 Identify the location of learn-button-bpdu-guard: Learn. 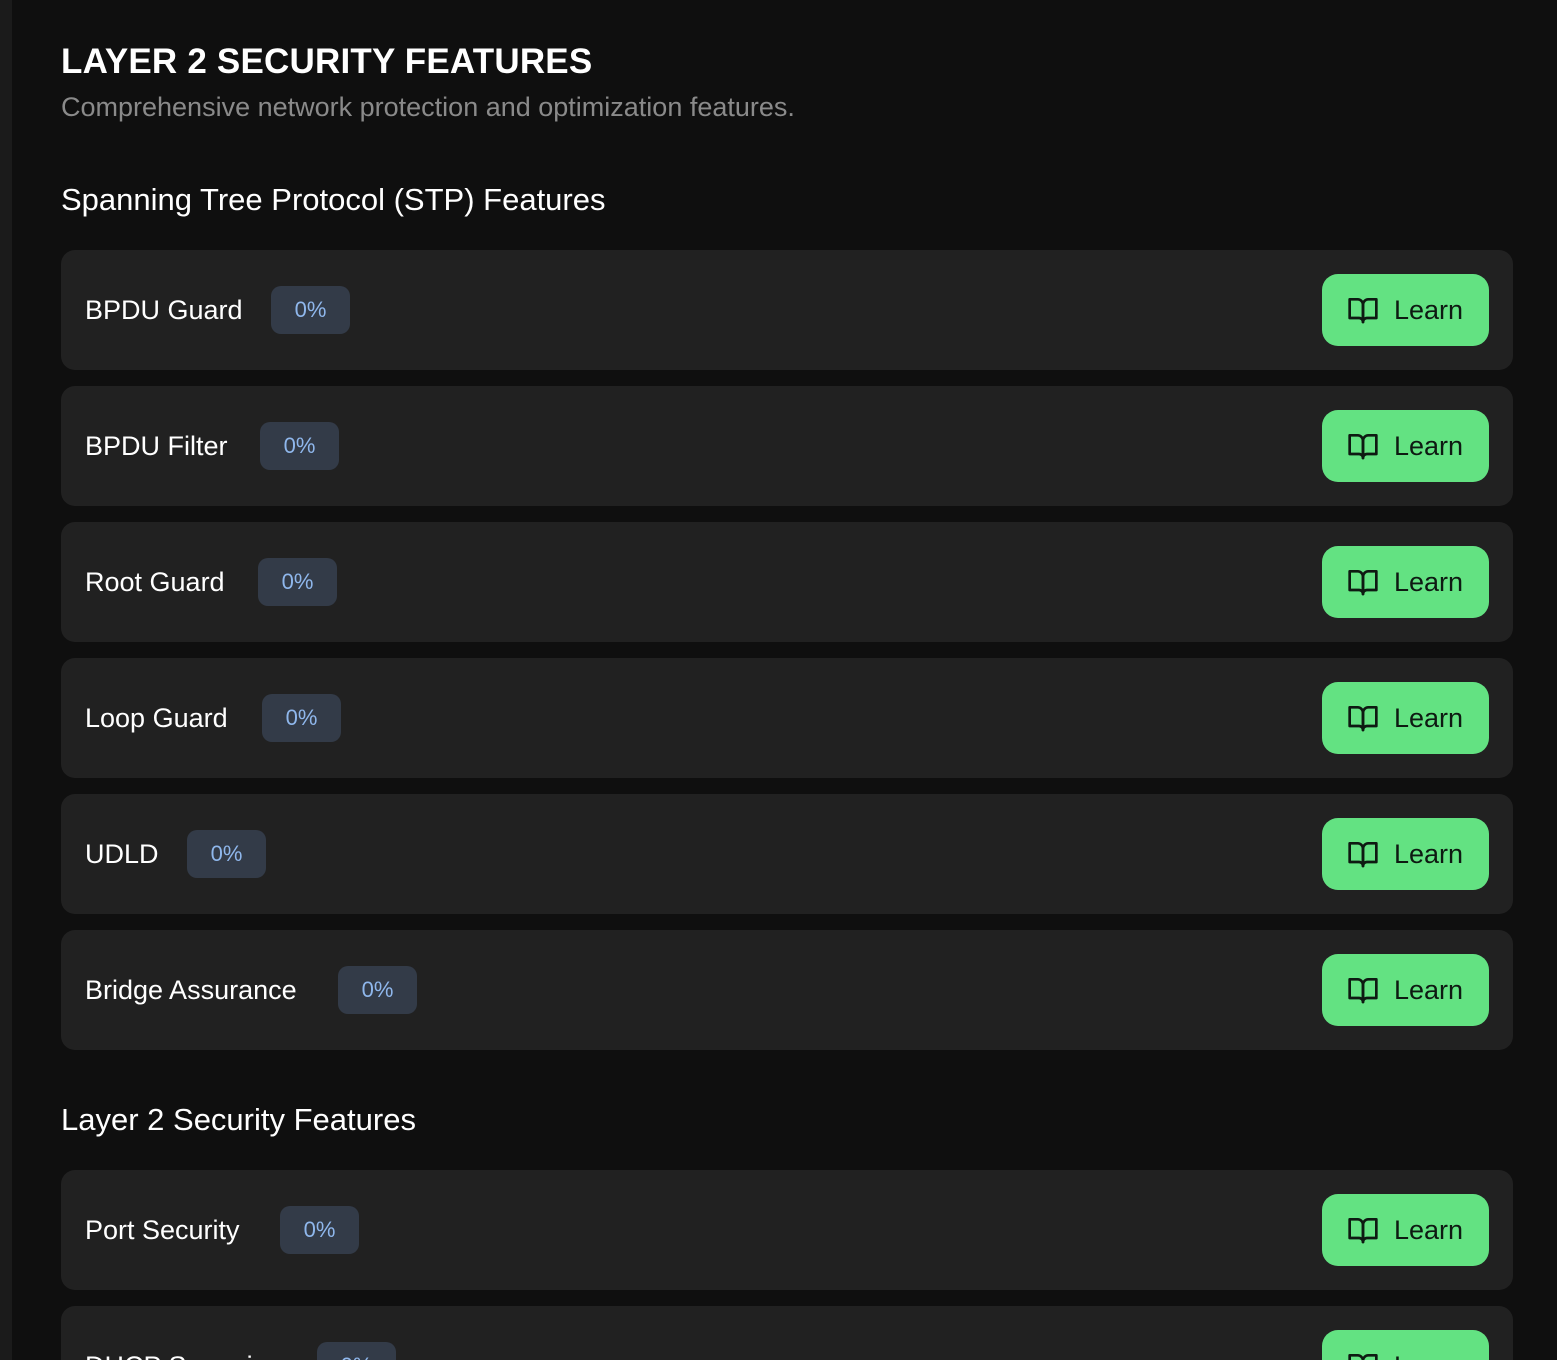
(1405, 310).